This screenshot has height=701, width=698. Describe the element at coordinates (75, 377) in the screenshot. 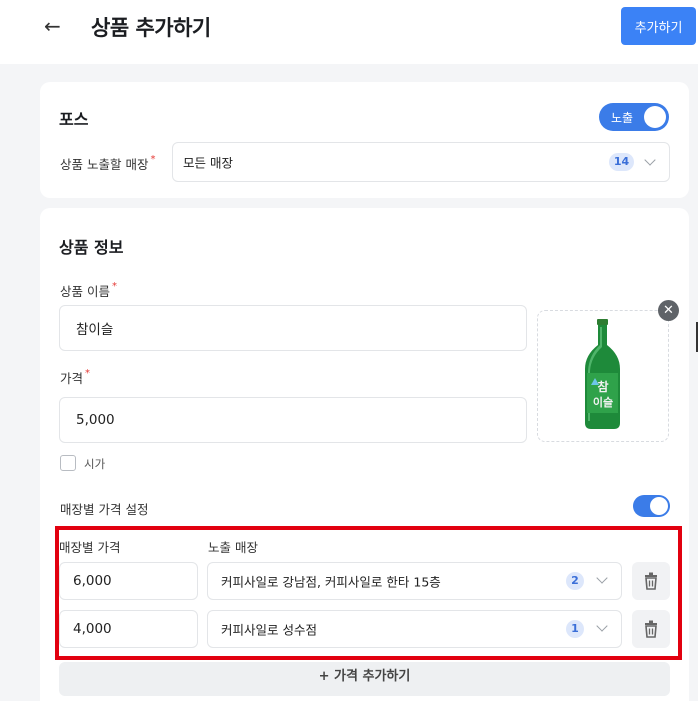

I see `price-label: 가격 *` at that location.